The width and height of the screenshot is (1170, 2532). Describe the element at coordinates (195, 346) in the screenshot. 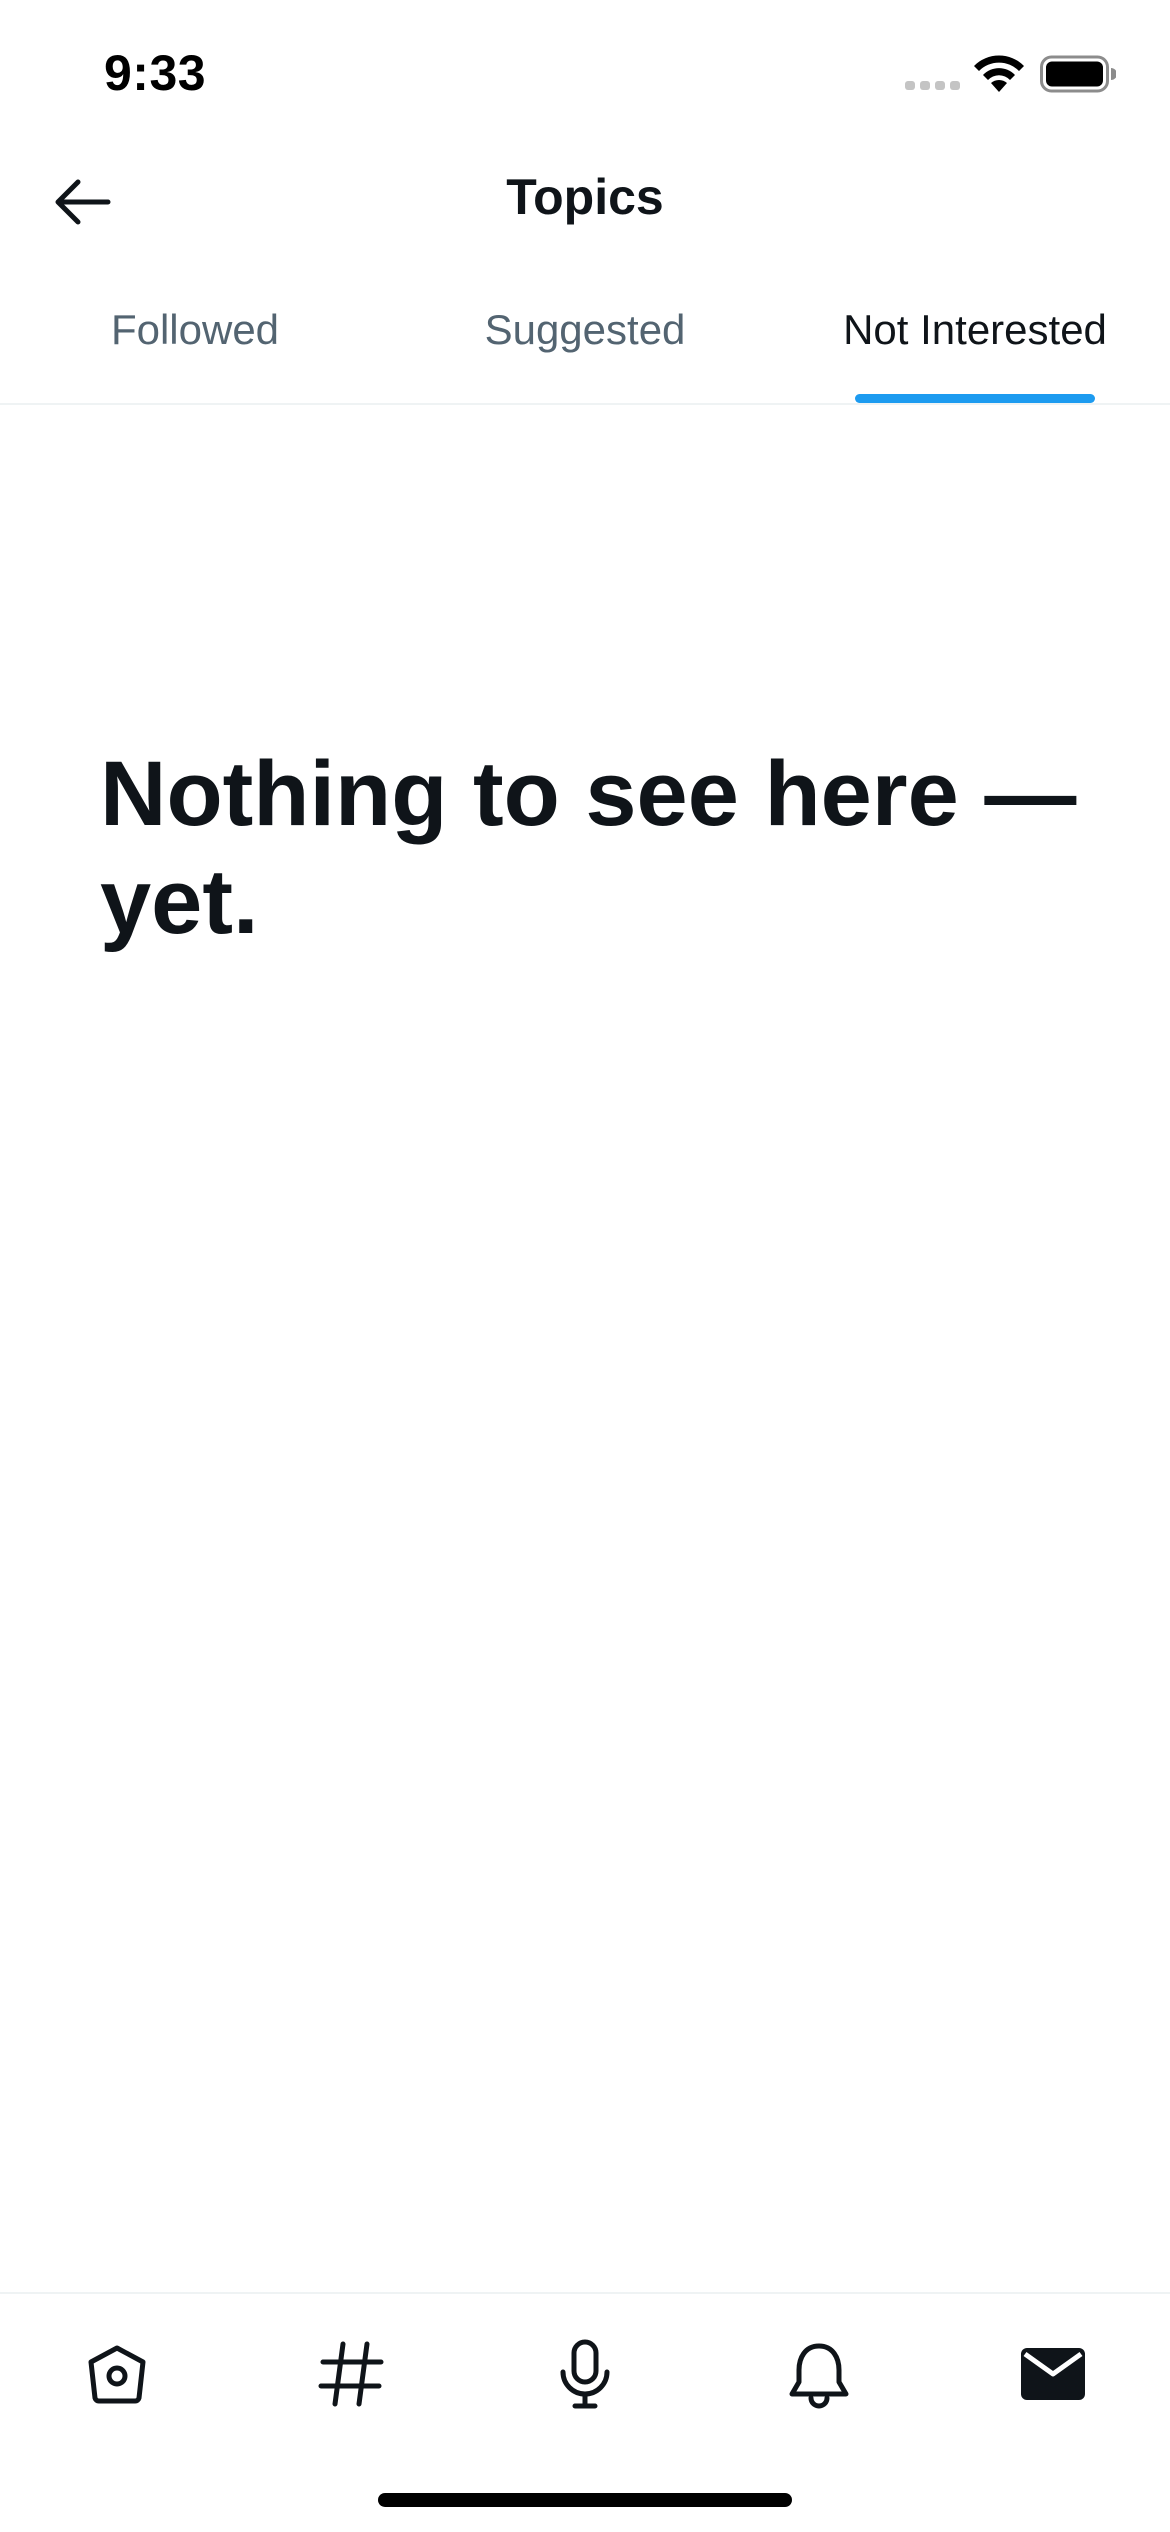

I see `tab-followed: Followed` at that location.